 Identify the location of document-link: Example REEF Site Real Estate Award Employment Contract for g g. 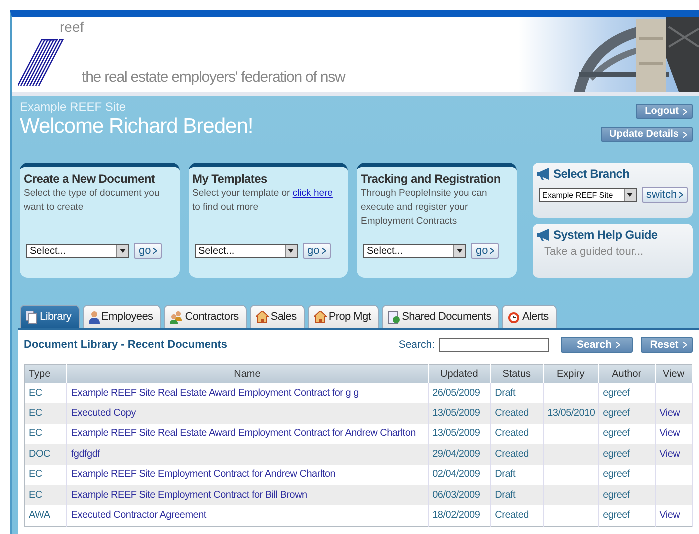
(215, 393).